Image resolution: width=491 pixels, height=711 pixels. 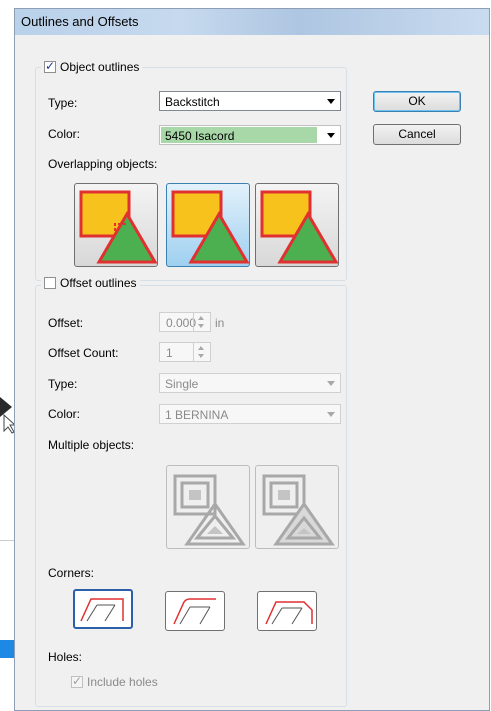 I want to click on corner-beveled-icon, so click(x=289, y=613).